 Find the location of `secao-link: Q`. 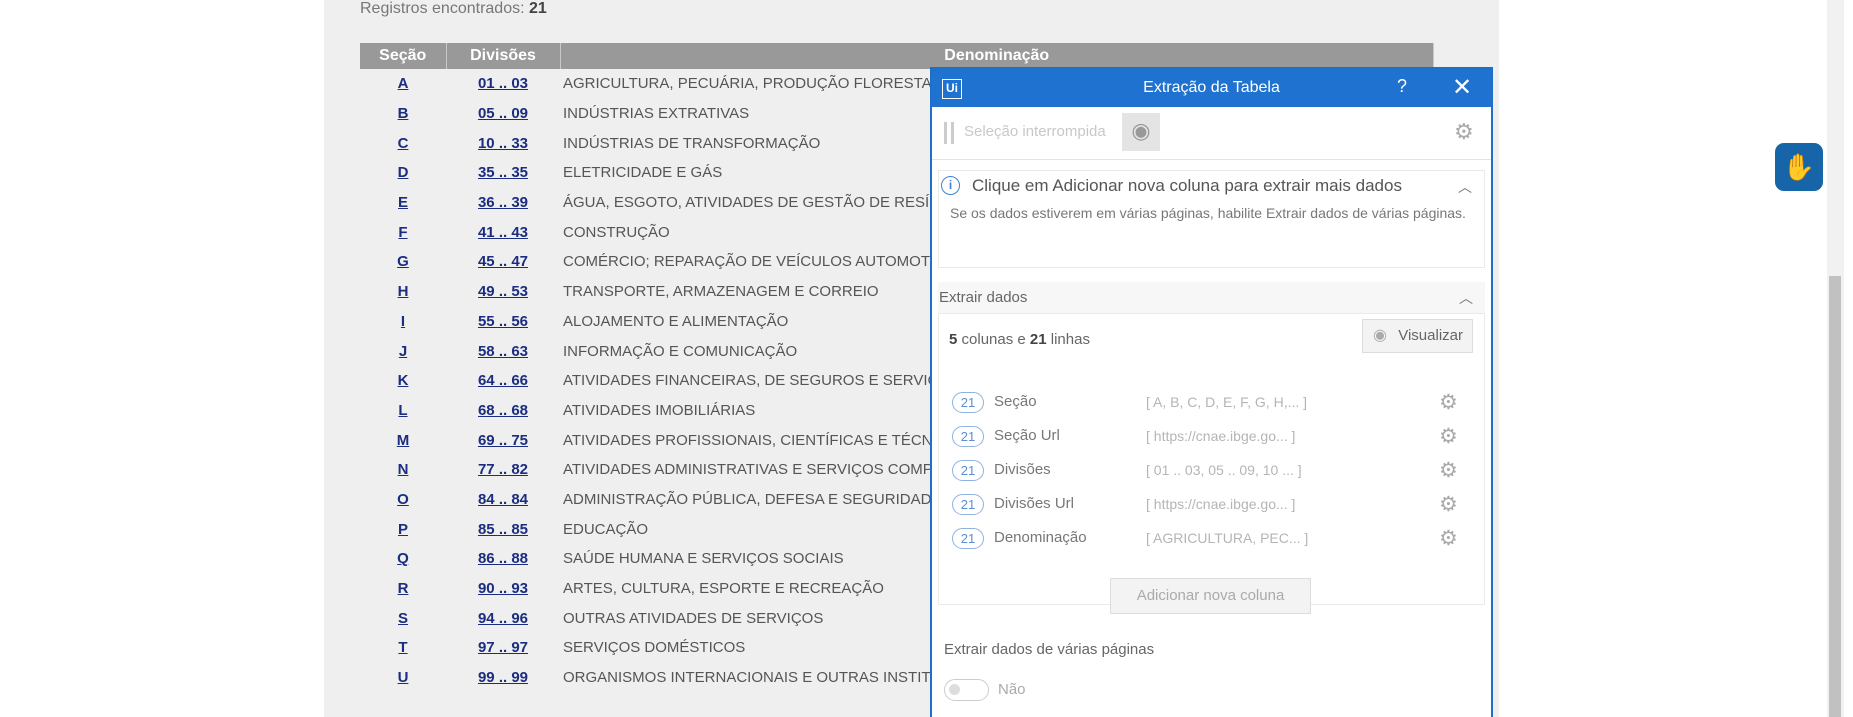

secao-link: Q is located at coordinates (403, 558).